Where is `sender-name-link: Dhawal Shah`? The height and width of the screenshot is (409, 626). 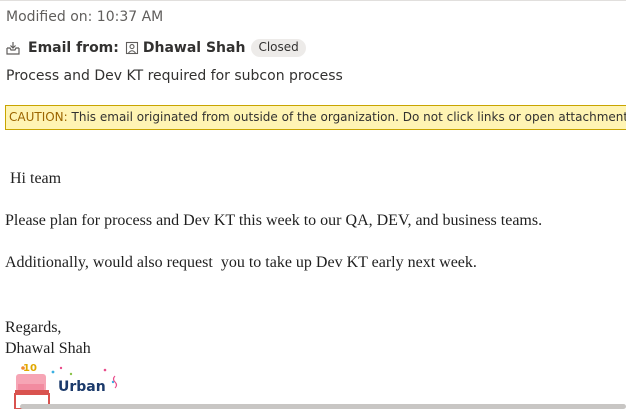
sender-name-link: Dhawal Shah is located at coordinates (194, 48).